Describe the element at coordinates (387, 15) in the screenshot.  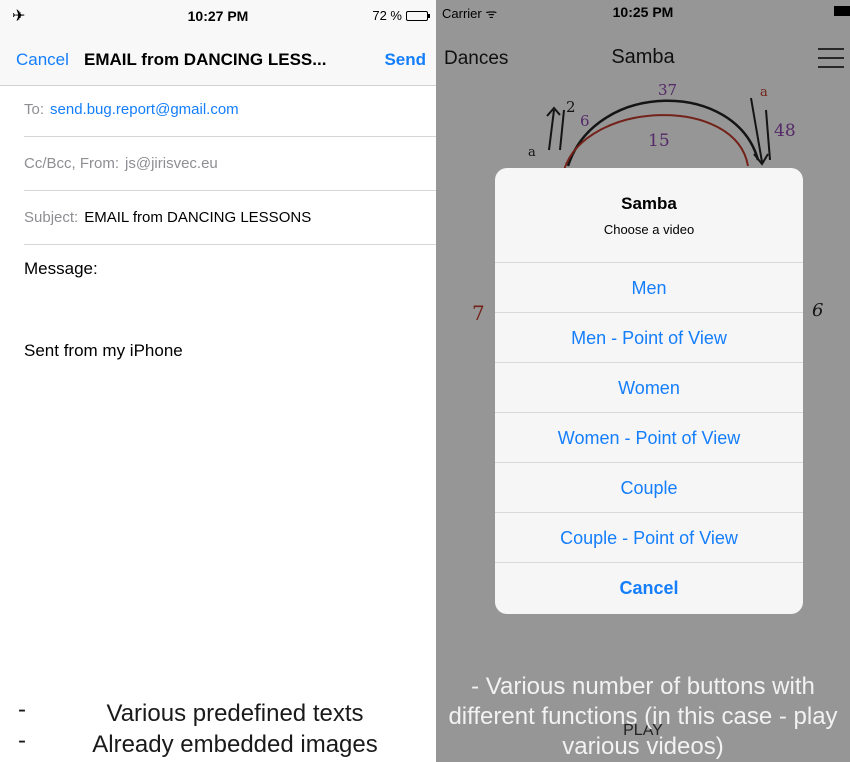
I see `battery-percent: 72 %` at that location.